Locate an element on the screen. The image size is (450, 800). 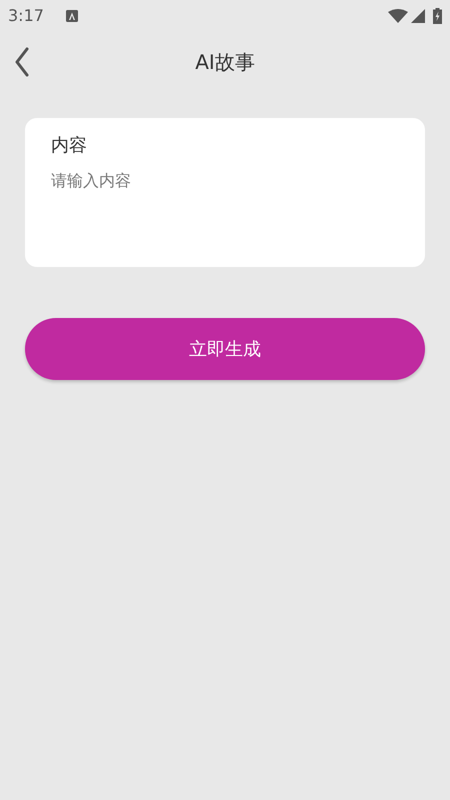
status-time: 3:17 is located at coordinates (26, 16).